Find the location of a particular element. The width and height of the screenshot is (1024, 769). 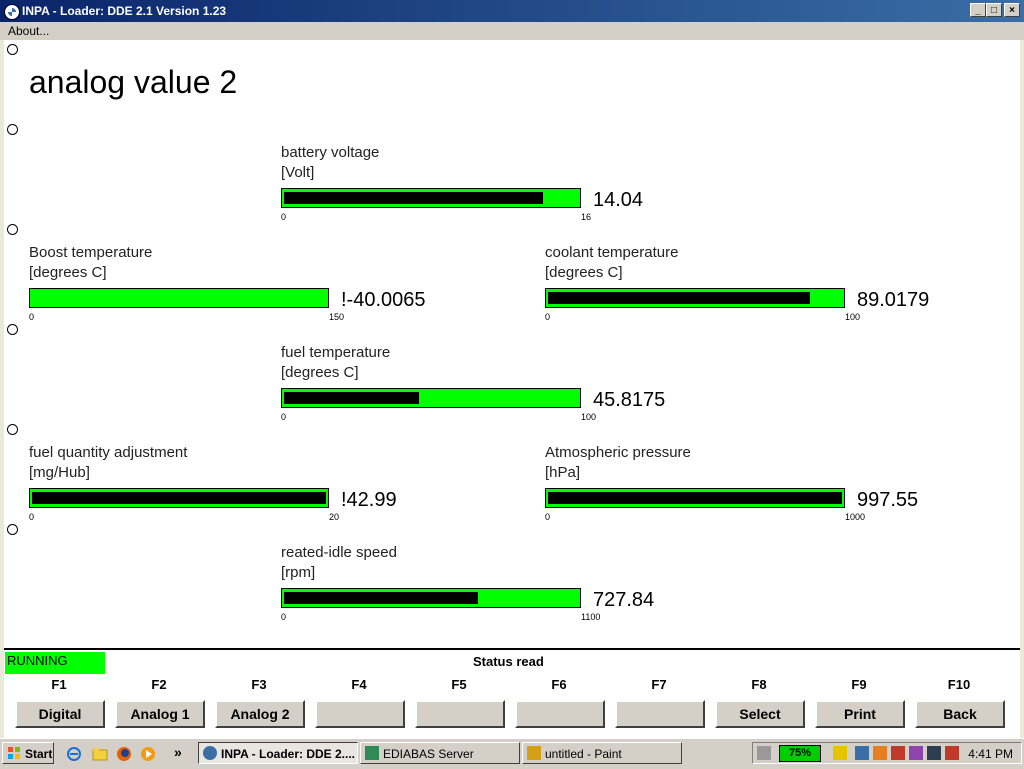

gauge-value: 727.84 is located at coordinates (624, 600).